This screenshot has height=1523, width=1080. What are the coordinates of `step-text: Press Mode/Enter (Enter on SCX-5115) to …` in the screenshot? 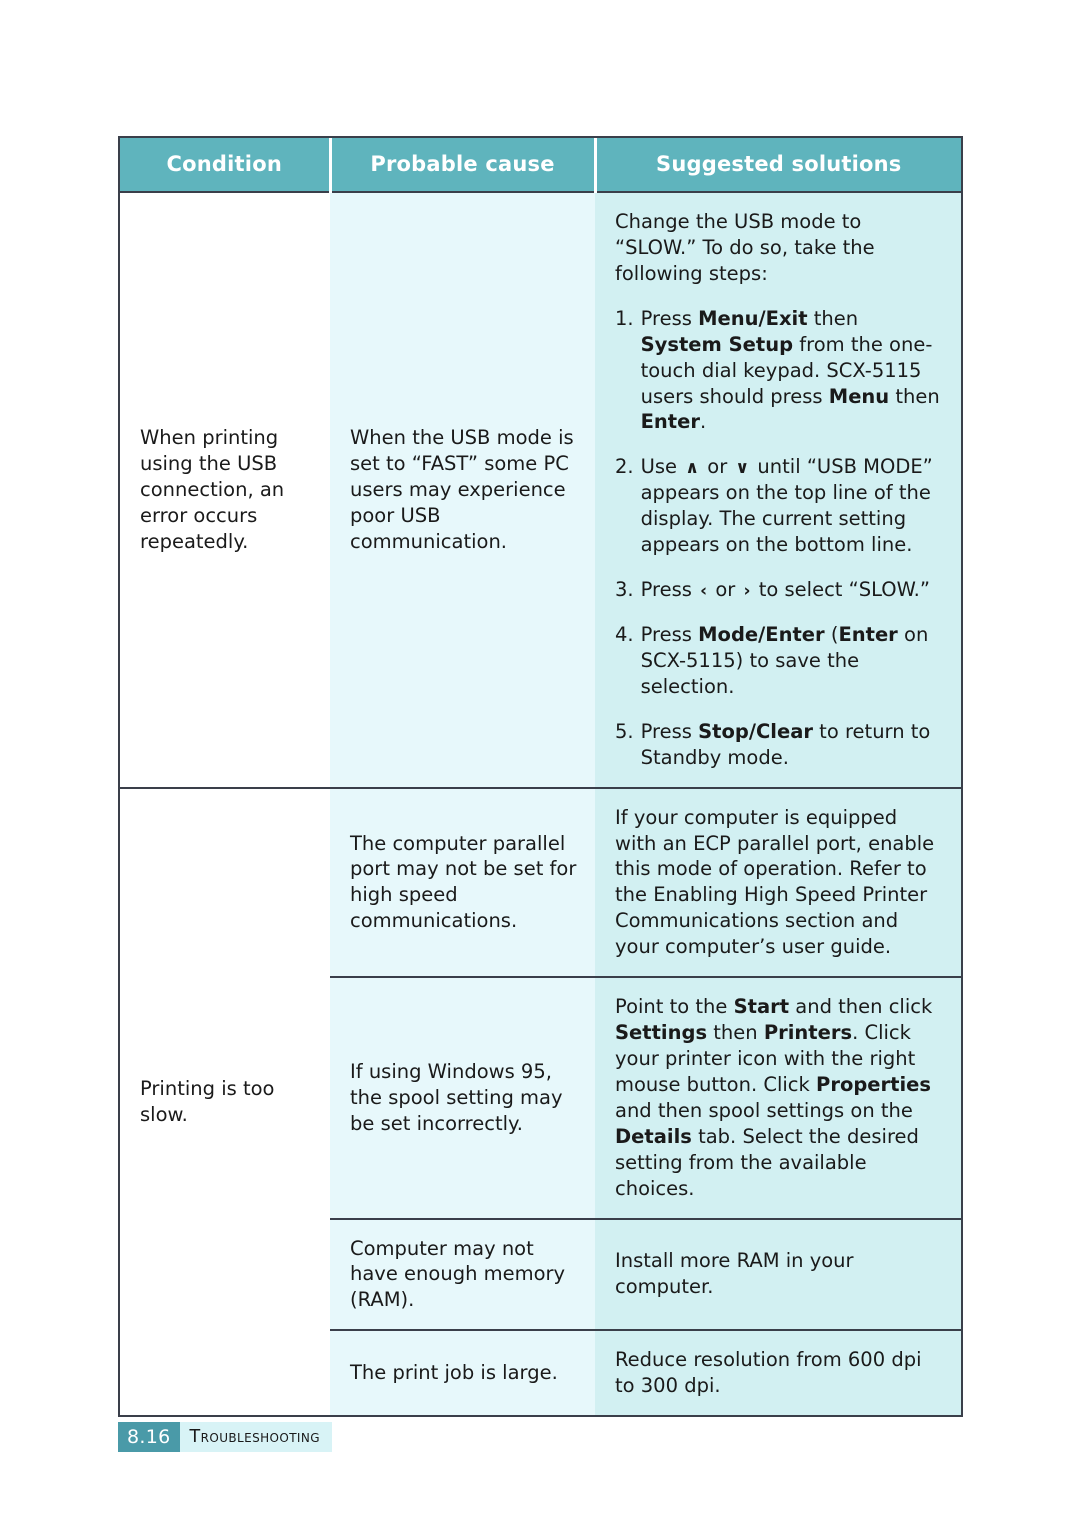 It's located at (784, 660).